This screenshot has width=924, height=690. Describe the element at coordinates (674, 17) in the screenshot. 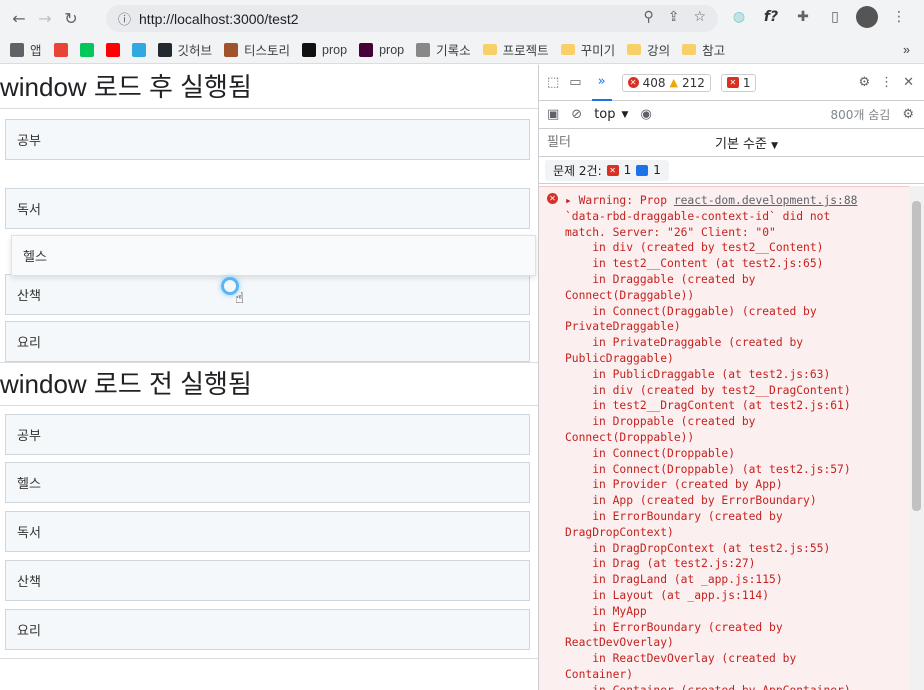

I see `share-icon: ⇪` at that location.